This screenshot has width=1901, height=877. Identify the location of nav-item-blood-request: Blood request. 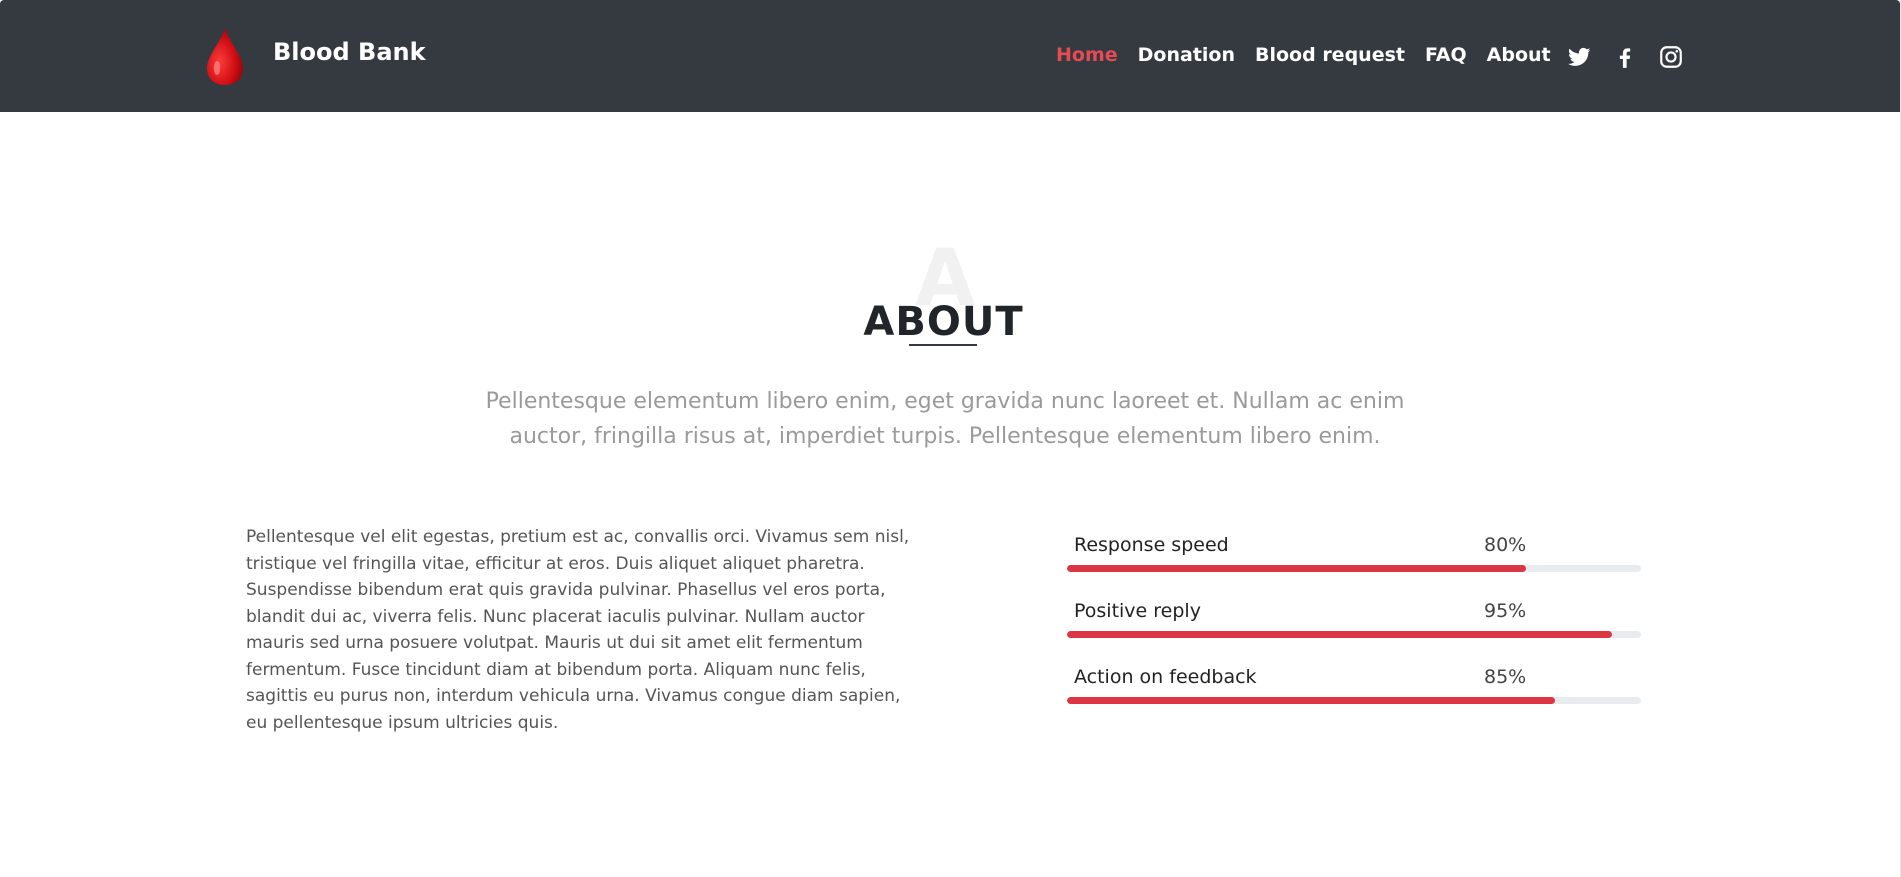
(1330, 55).